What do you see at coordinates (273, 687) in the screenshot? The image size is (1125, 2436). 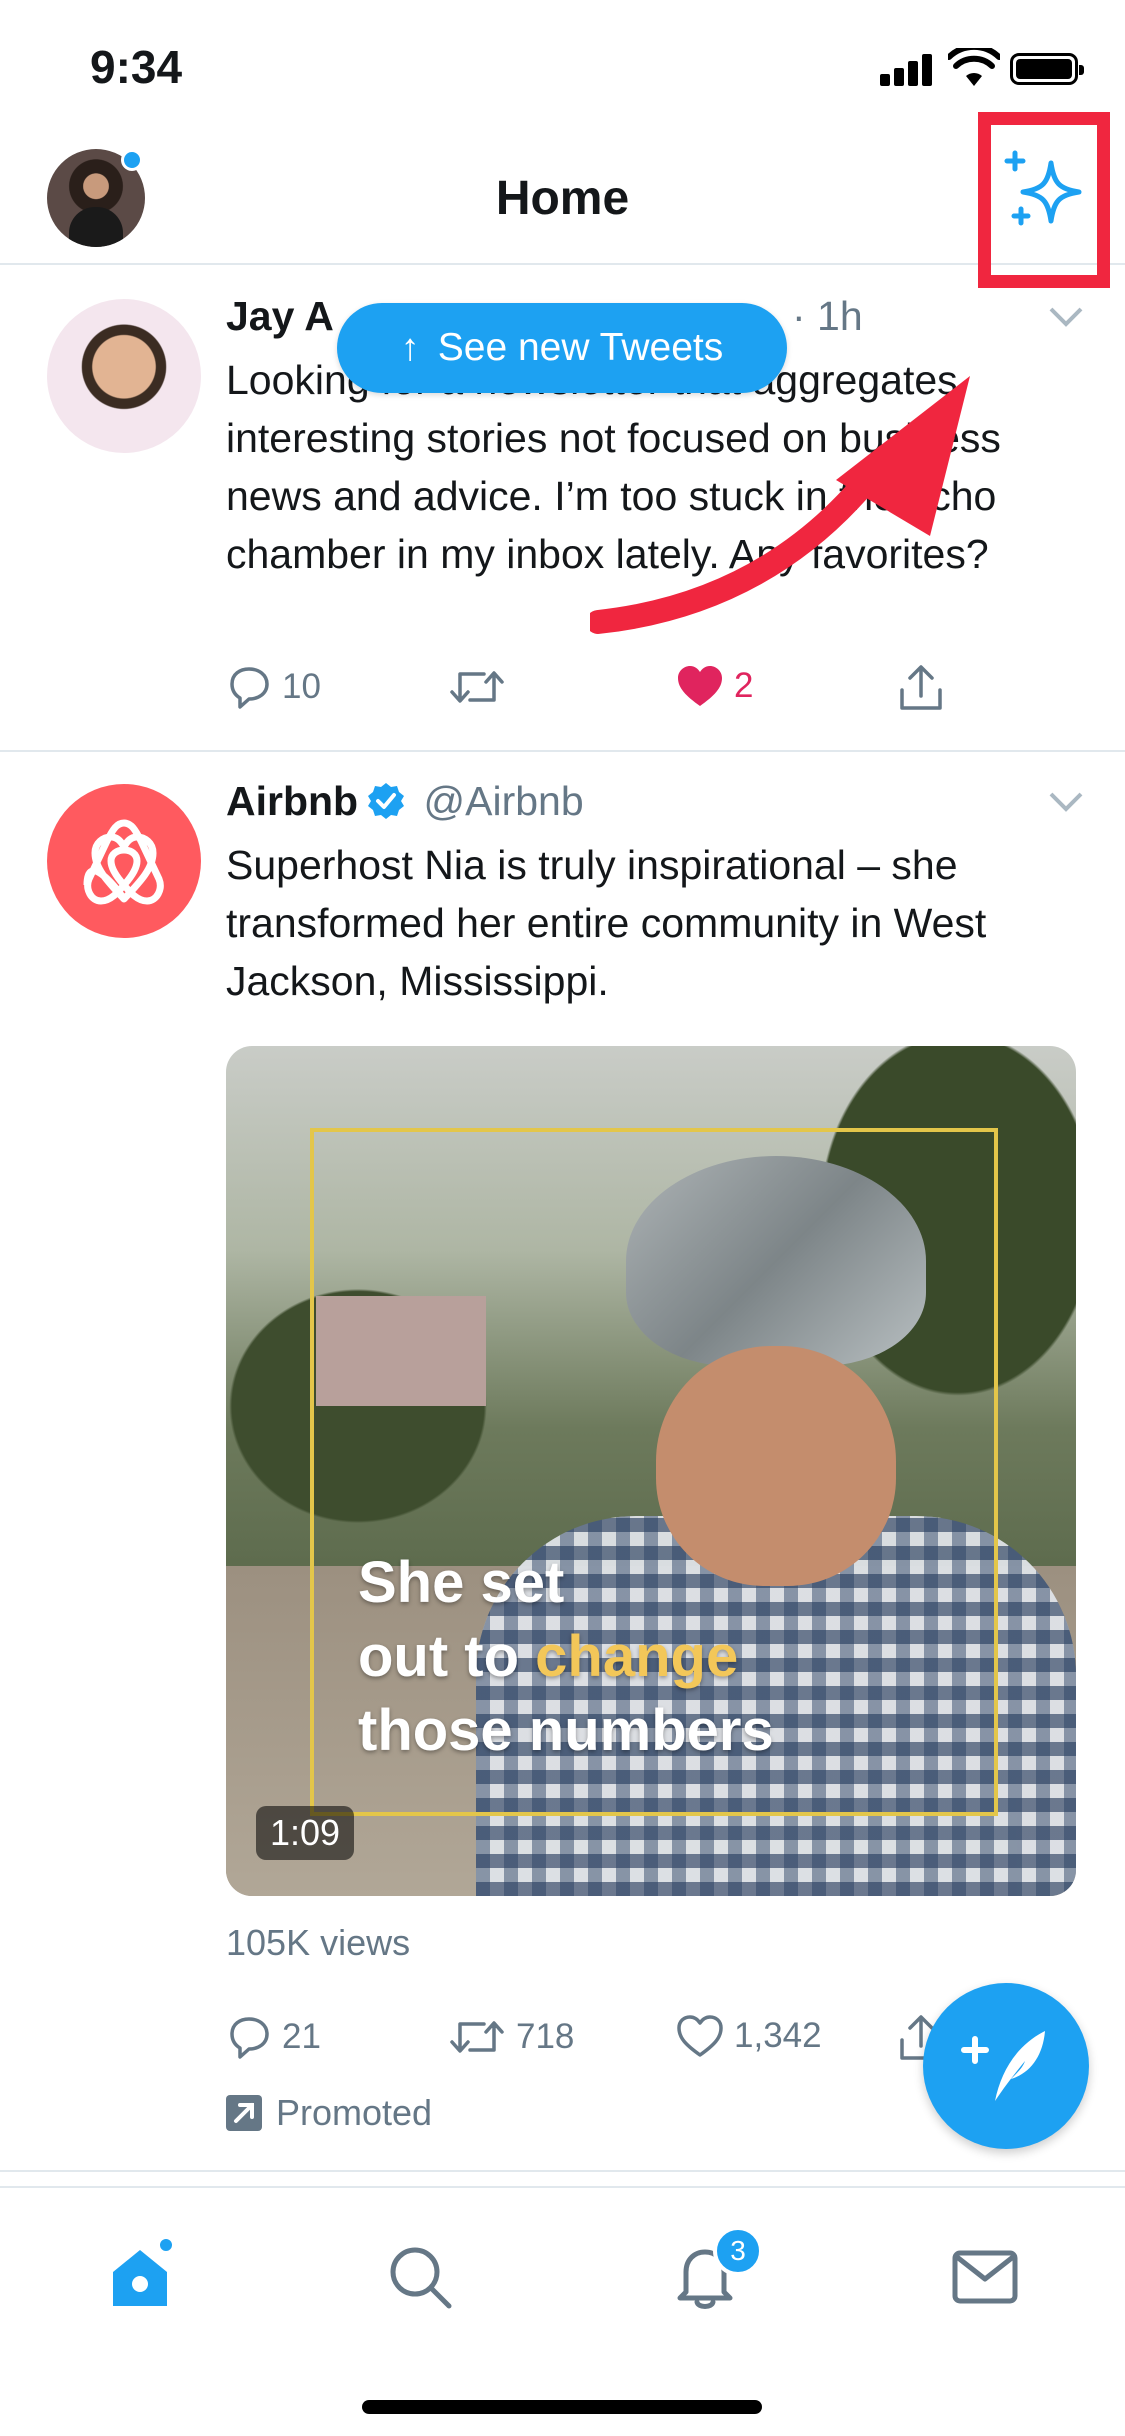 I see `reply-button: 10` at bounding box center [273, 687].